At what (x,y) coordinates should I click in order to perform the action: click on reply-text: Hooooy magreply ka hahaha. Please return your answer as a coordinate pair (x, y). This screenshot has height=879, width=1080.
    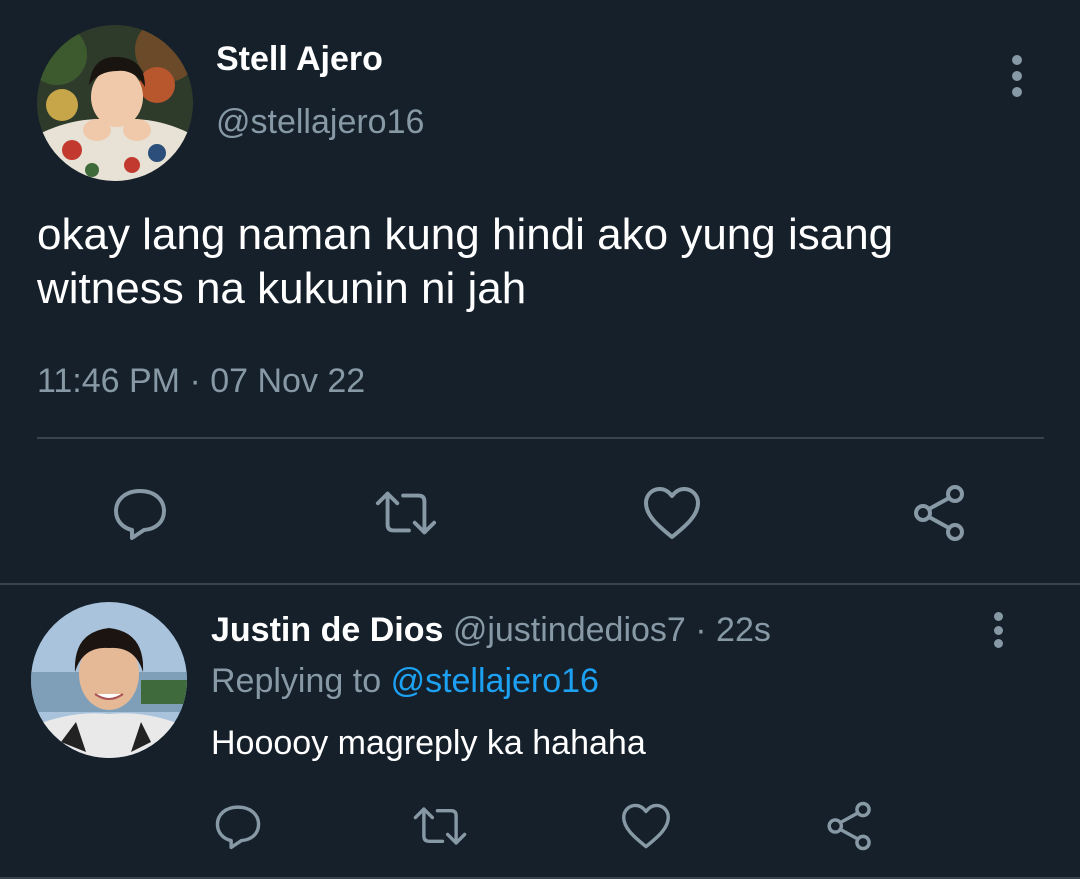
    Looking at the image, I should click on (428, 743).